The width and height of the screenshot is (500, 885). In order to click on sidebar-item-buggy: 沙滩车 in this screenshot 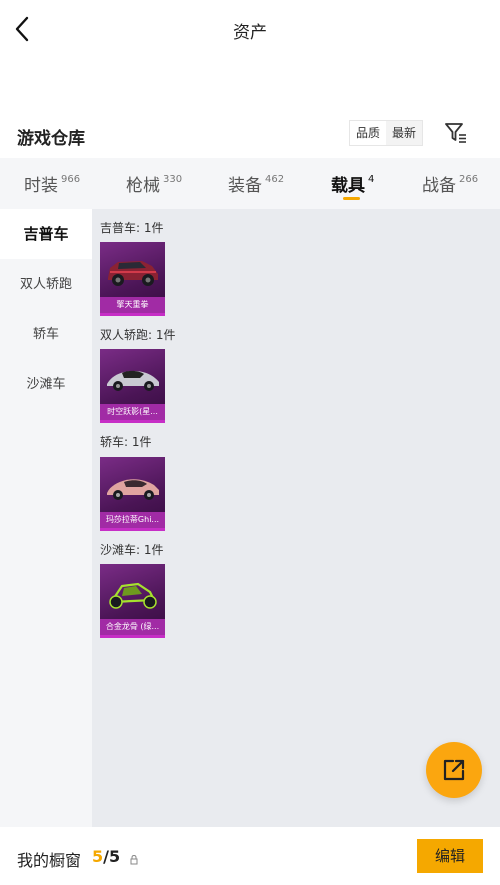, I will do `click(46, 385)`.